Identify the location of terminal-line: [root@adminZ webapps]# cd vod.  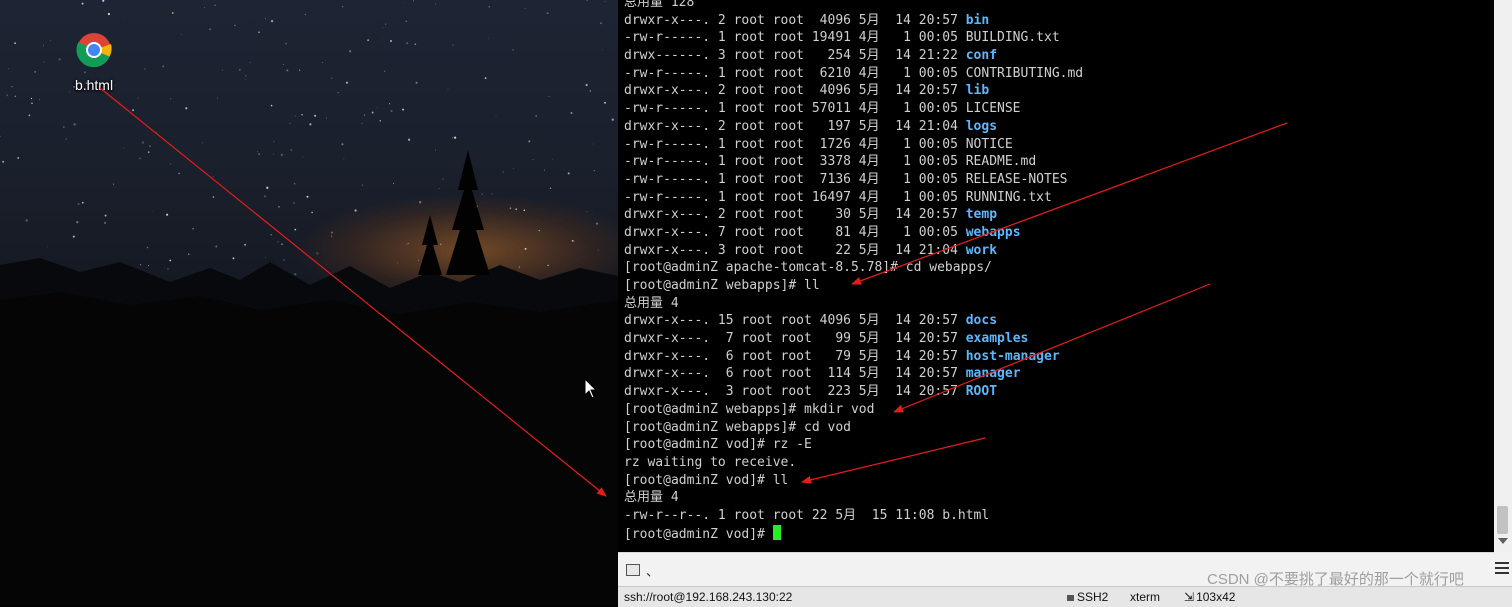
(853, 428).